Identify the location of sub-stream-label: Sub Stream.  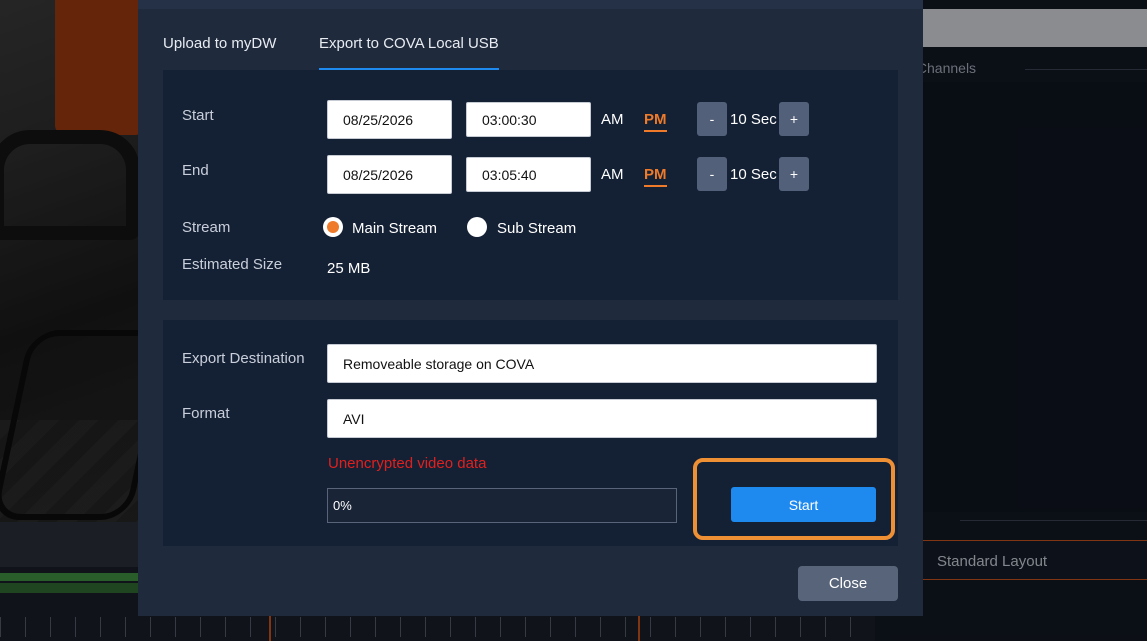
(536, 228).